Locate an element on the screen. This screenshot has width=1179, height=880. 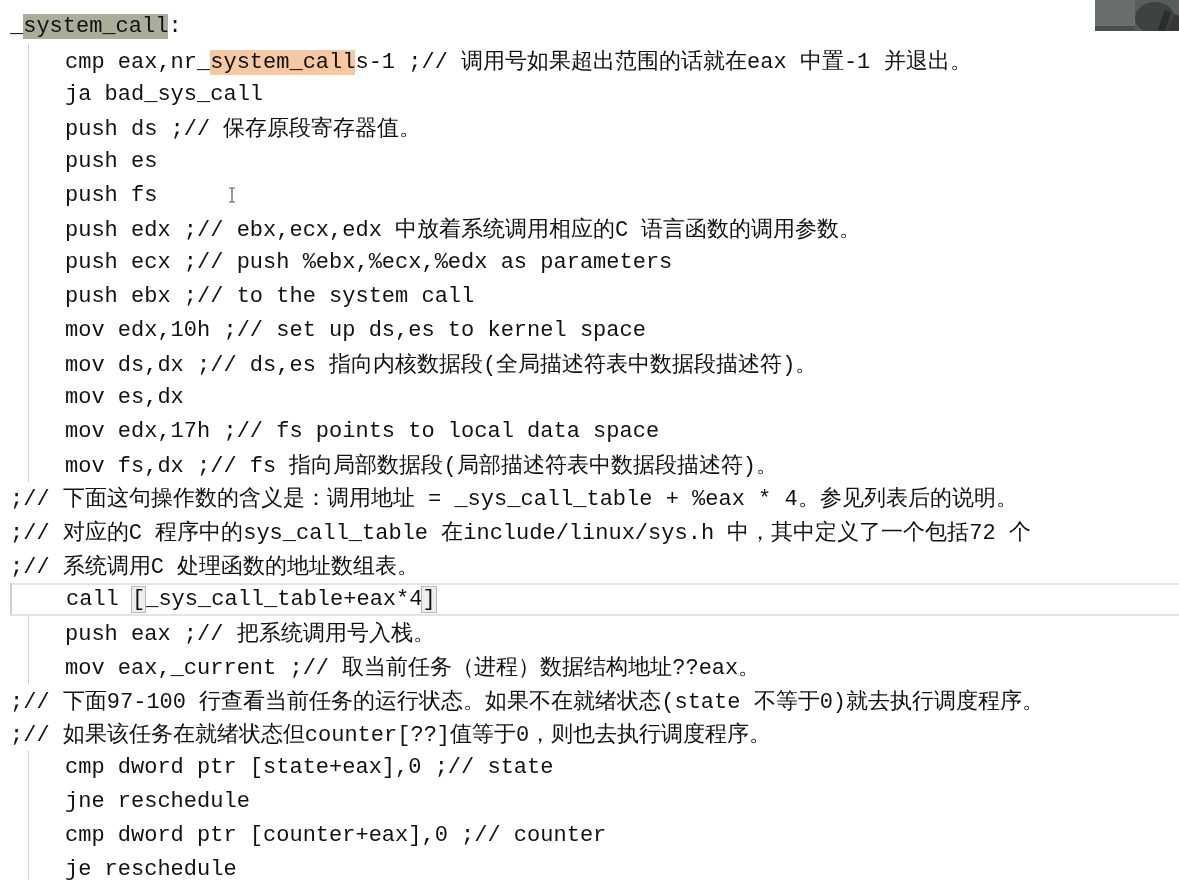
code-line: push edx ;// ebx,ecx,edx 中放着系统调用相应的C 语言函数的调用参数。 is located at coordinates (463, 230).